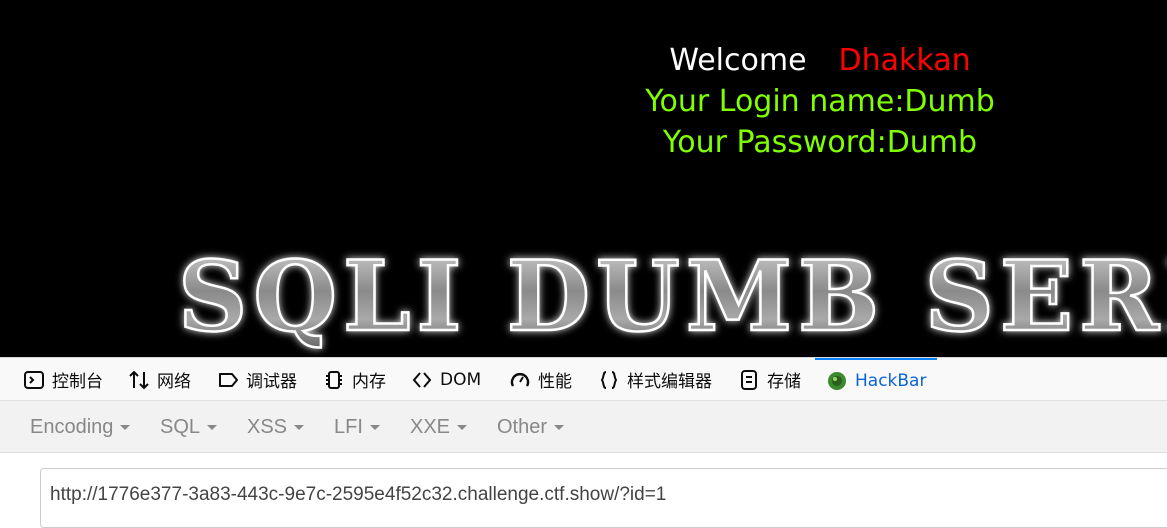 The height and width of the screenshot is (528, 1167). I want to click on tab-storage-label: 存储, so click(784, 382).